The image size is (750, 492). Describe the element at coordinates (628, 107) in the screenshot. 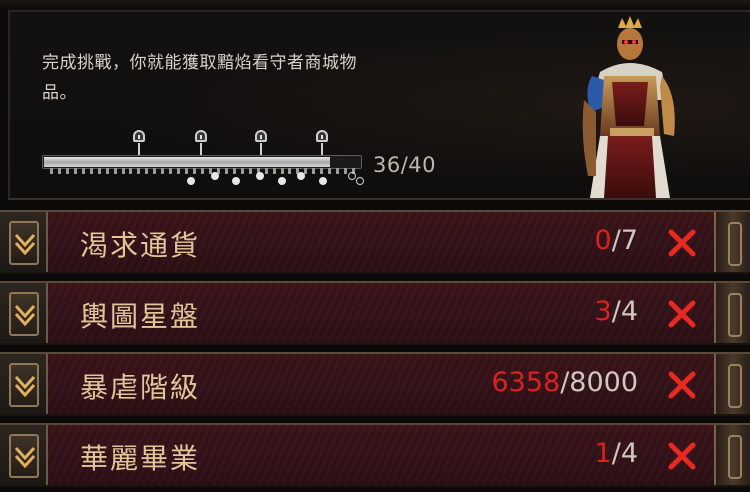

I see `warden-portrait` at that location.